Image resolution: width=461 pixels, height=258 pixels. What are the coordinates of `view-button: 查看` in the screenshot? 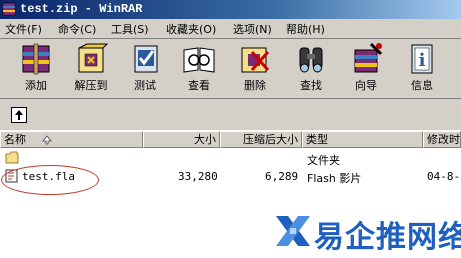 It's located at (199, 69).